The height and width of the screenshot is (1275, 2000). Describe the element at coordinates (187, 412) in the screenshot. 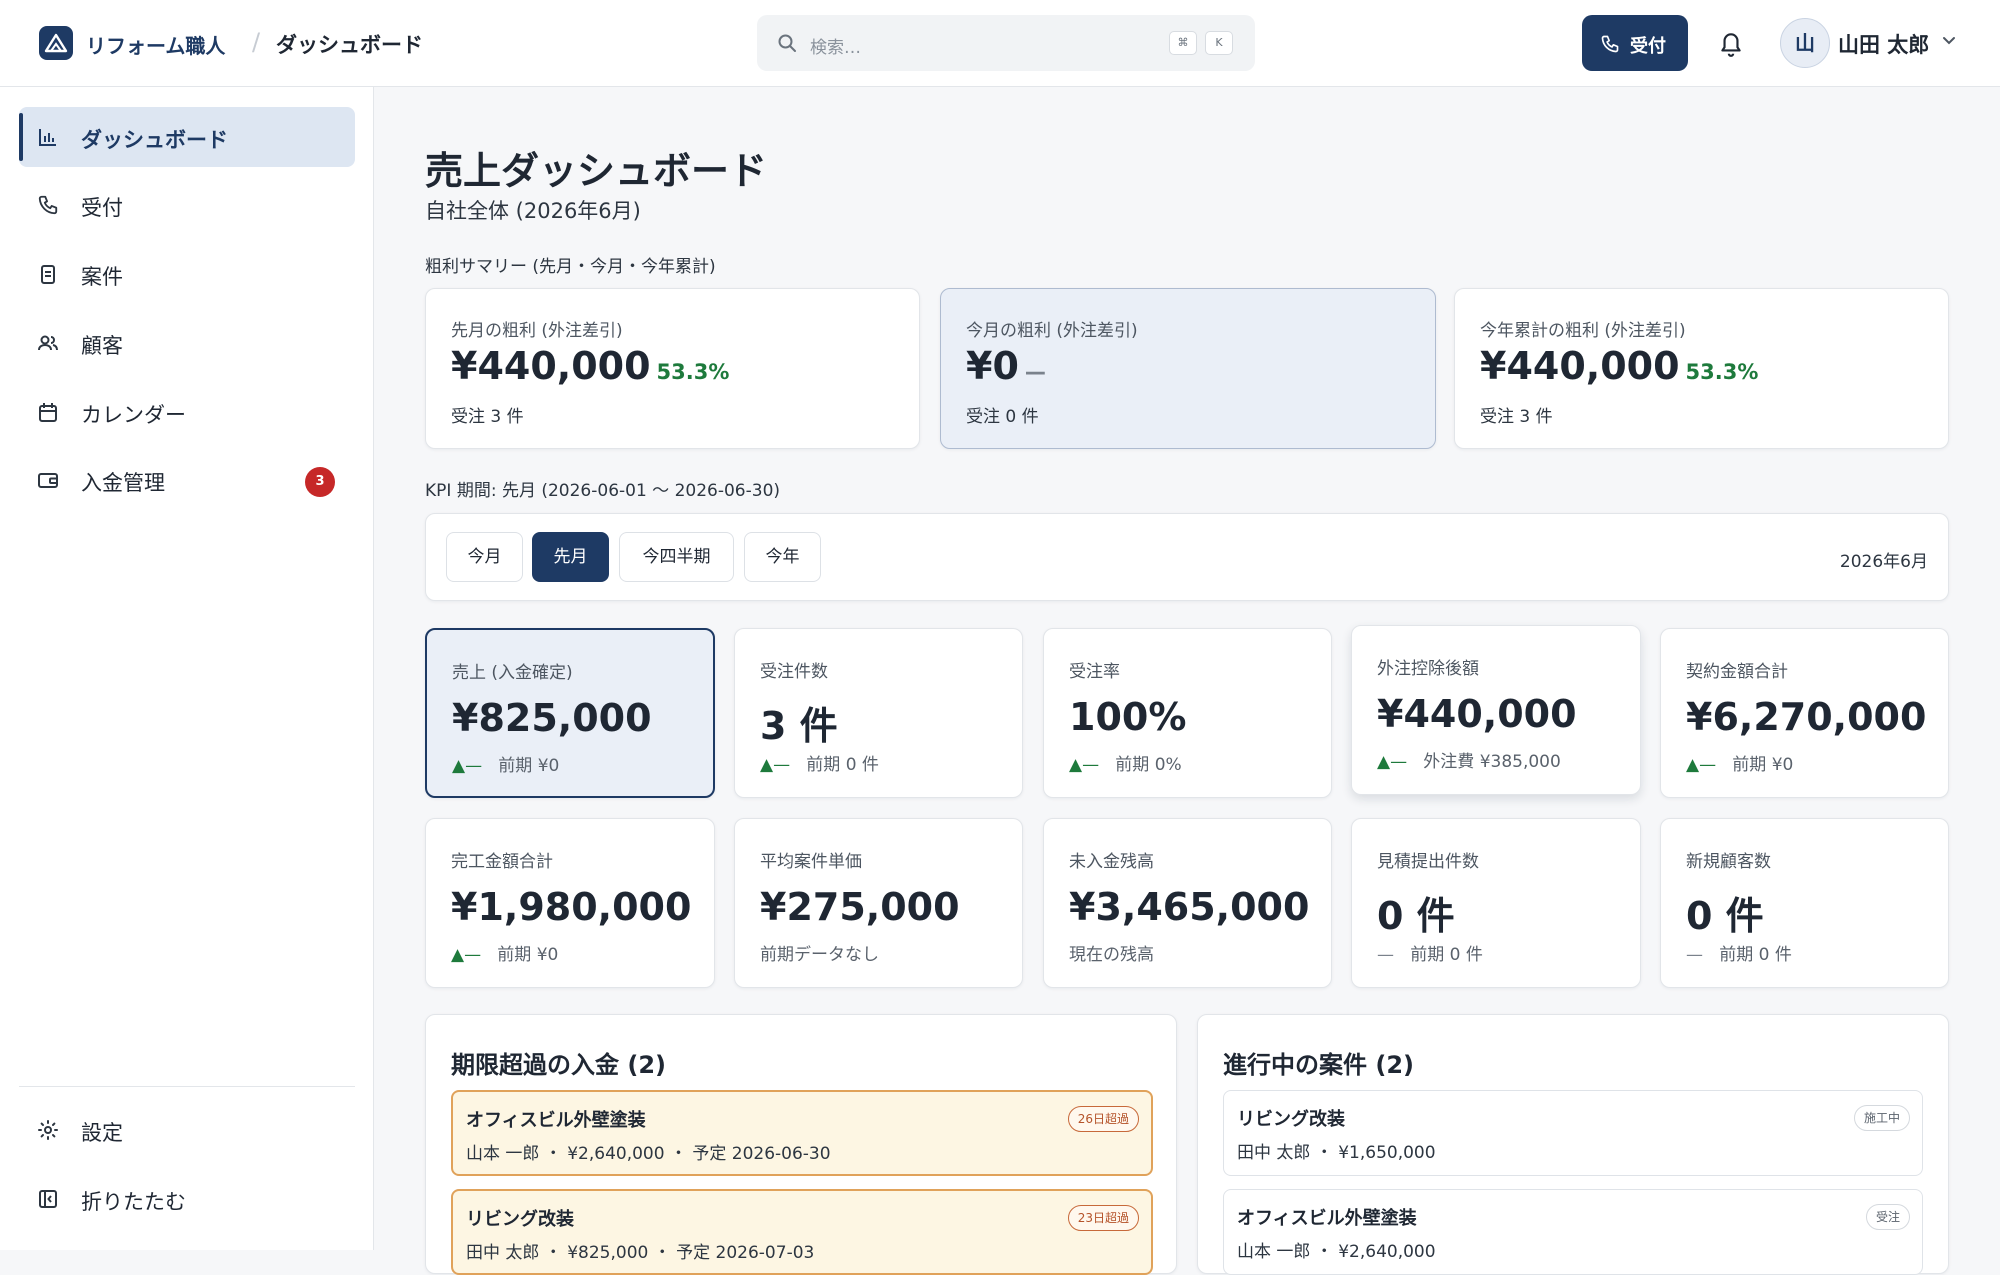

I see `sidebar-item-calendar: カレンダー` at that location.